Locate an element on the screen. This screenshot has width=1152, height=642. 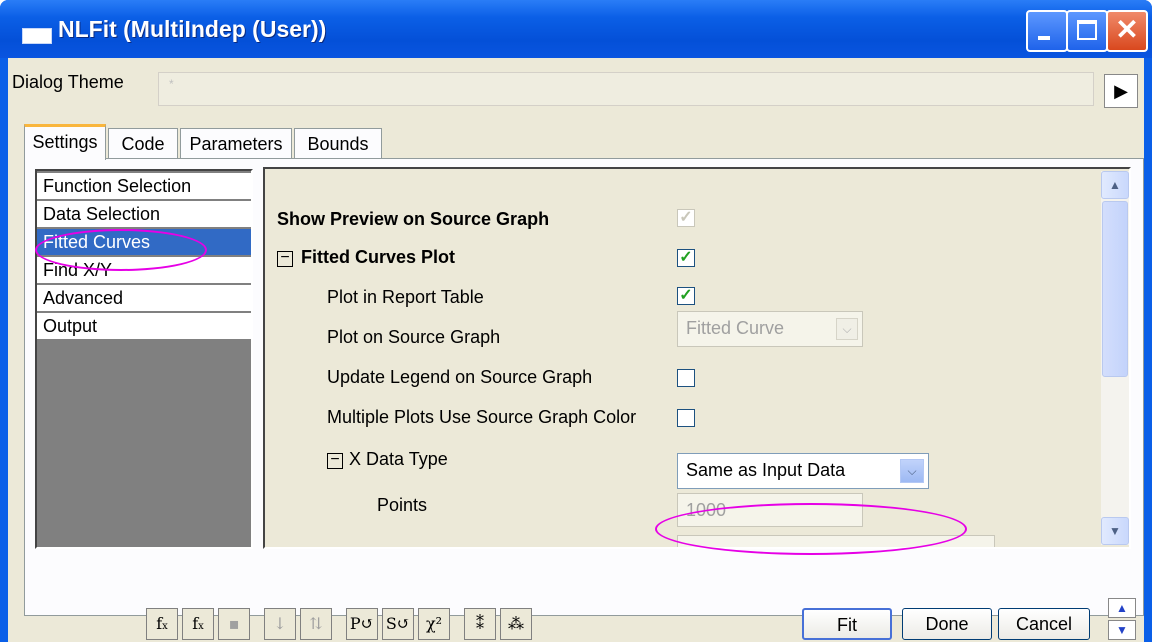
plot-on-source-value: Fitted Curve is located at coordinates (735, 328).